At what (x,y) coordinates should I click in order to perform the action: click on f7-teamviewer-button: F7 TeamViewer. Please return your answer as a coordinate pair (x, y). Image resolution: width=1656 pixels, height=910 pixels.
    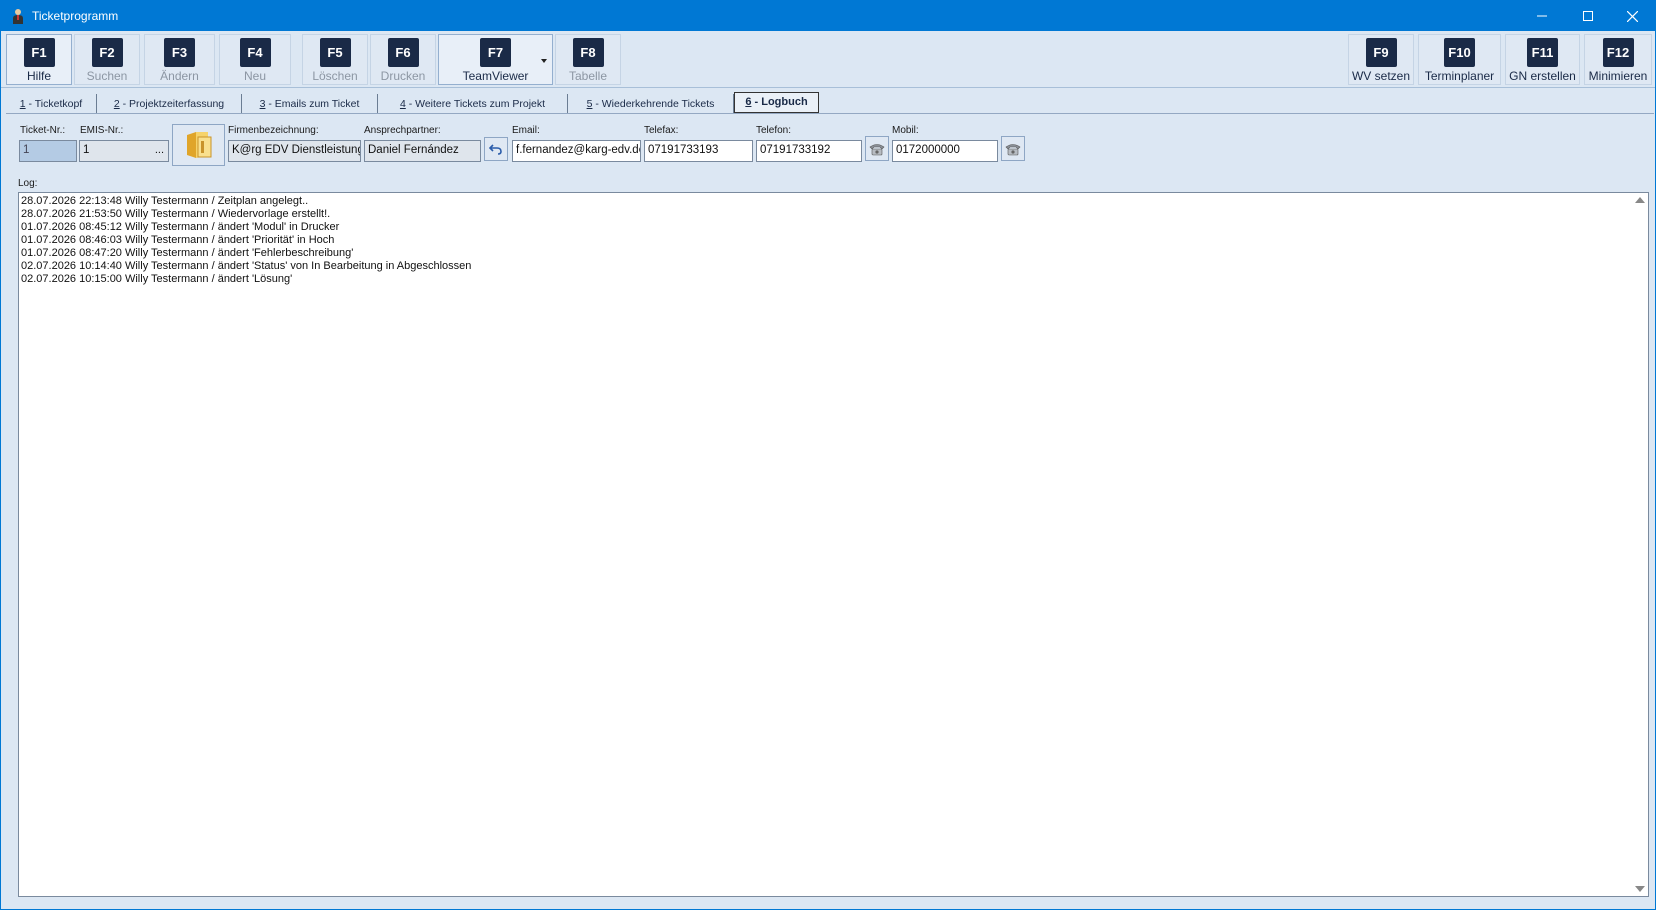
    Looking at the image, I should click on (495, 59).